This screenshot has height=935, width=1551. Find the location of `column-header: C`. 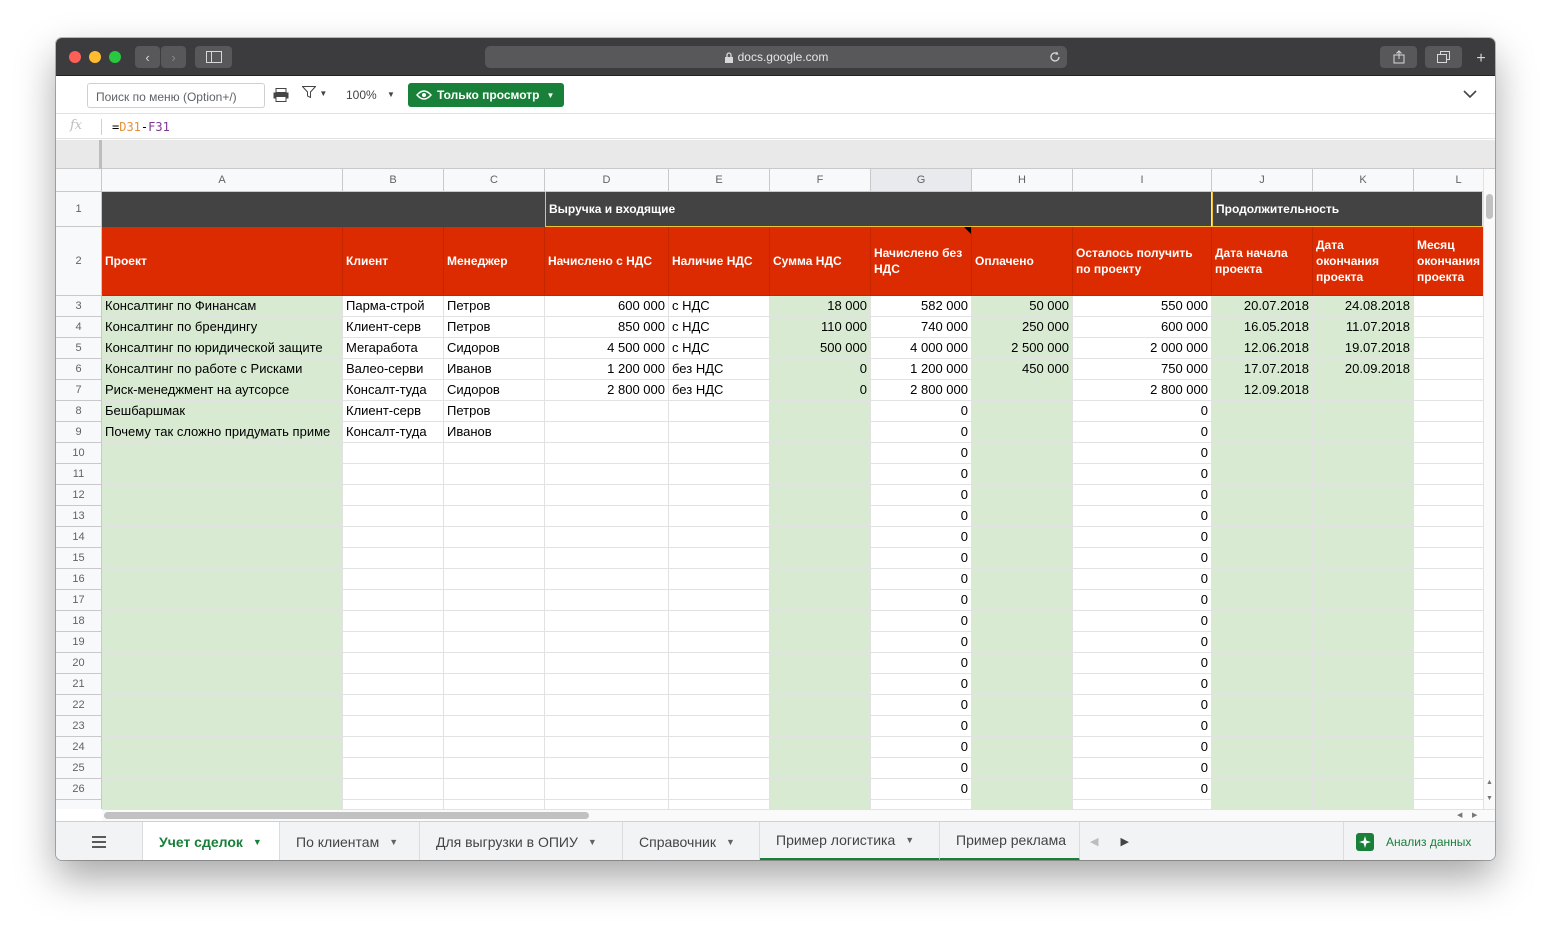

column-header: C is located at coordinates (494, 180).